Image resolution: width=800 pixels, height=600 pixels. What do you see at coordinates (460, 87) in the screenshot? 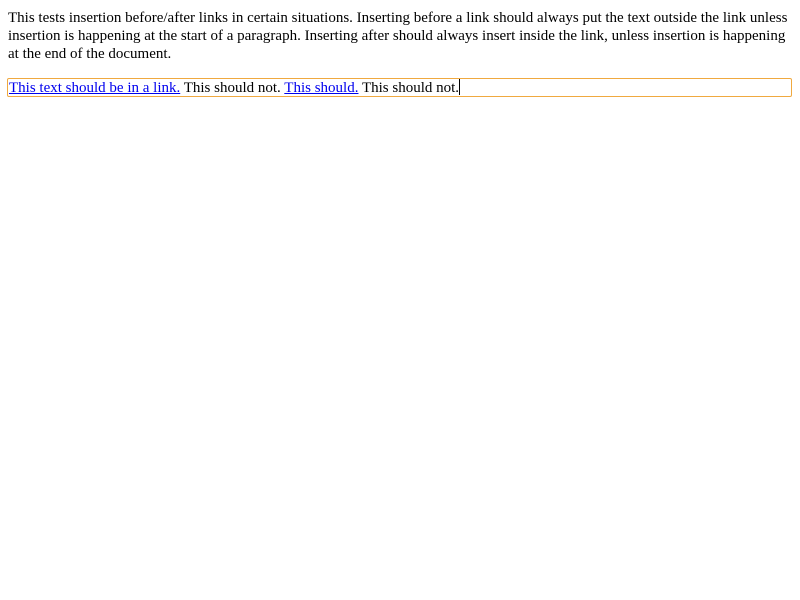
I see `text-caret` at bounding box center [460, 87].